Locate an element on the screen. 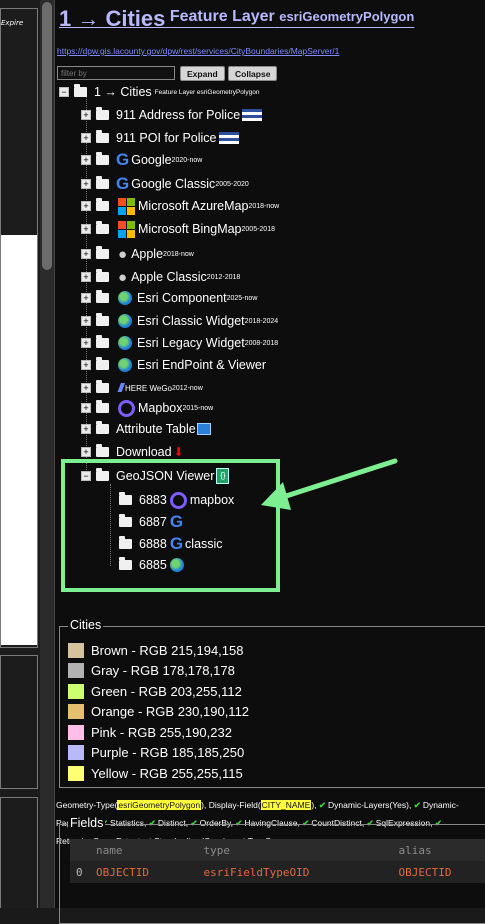 This screenshot has width=485, height=924. field-type: esriFieldTypeOID is located at coordinates (295, 872).